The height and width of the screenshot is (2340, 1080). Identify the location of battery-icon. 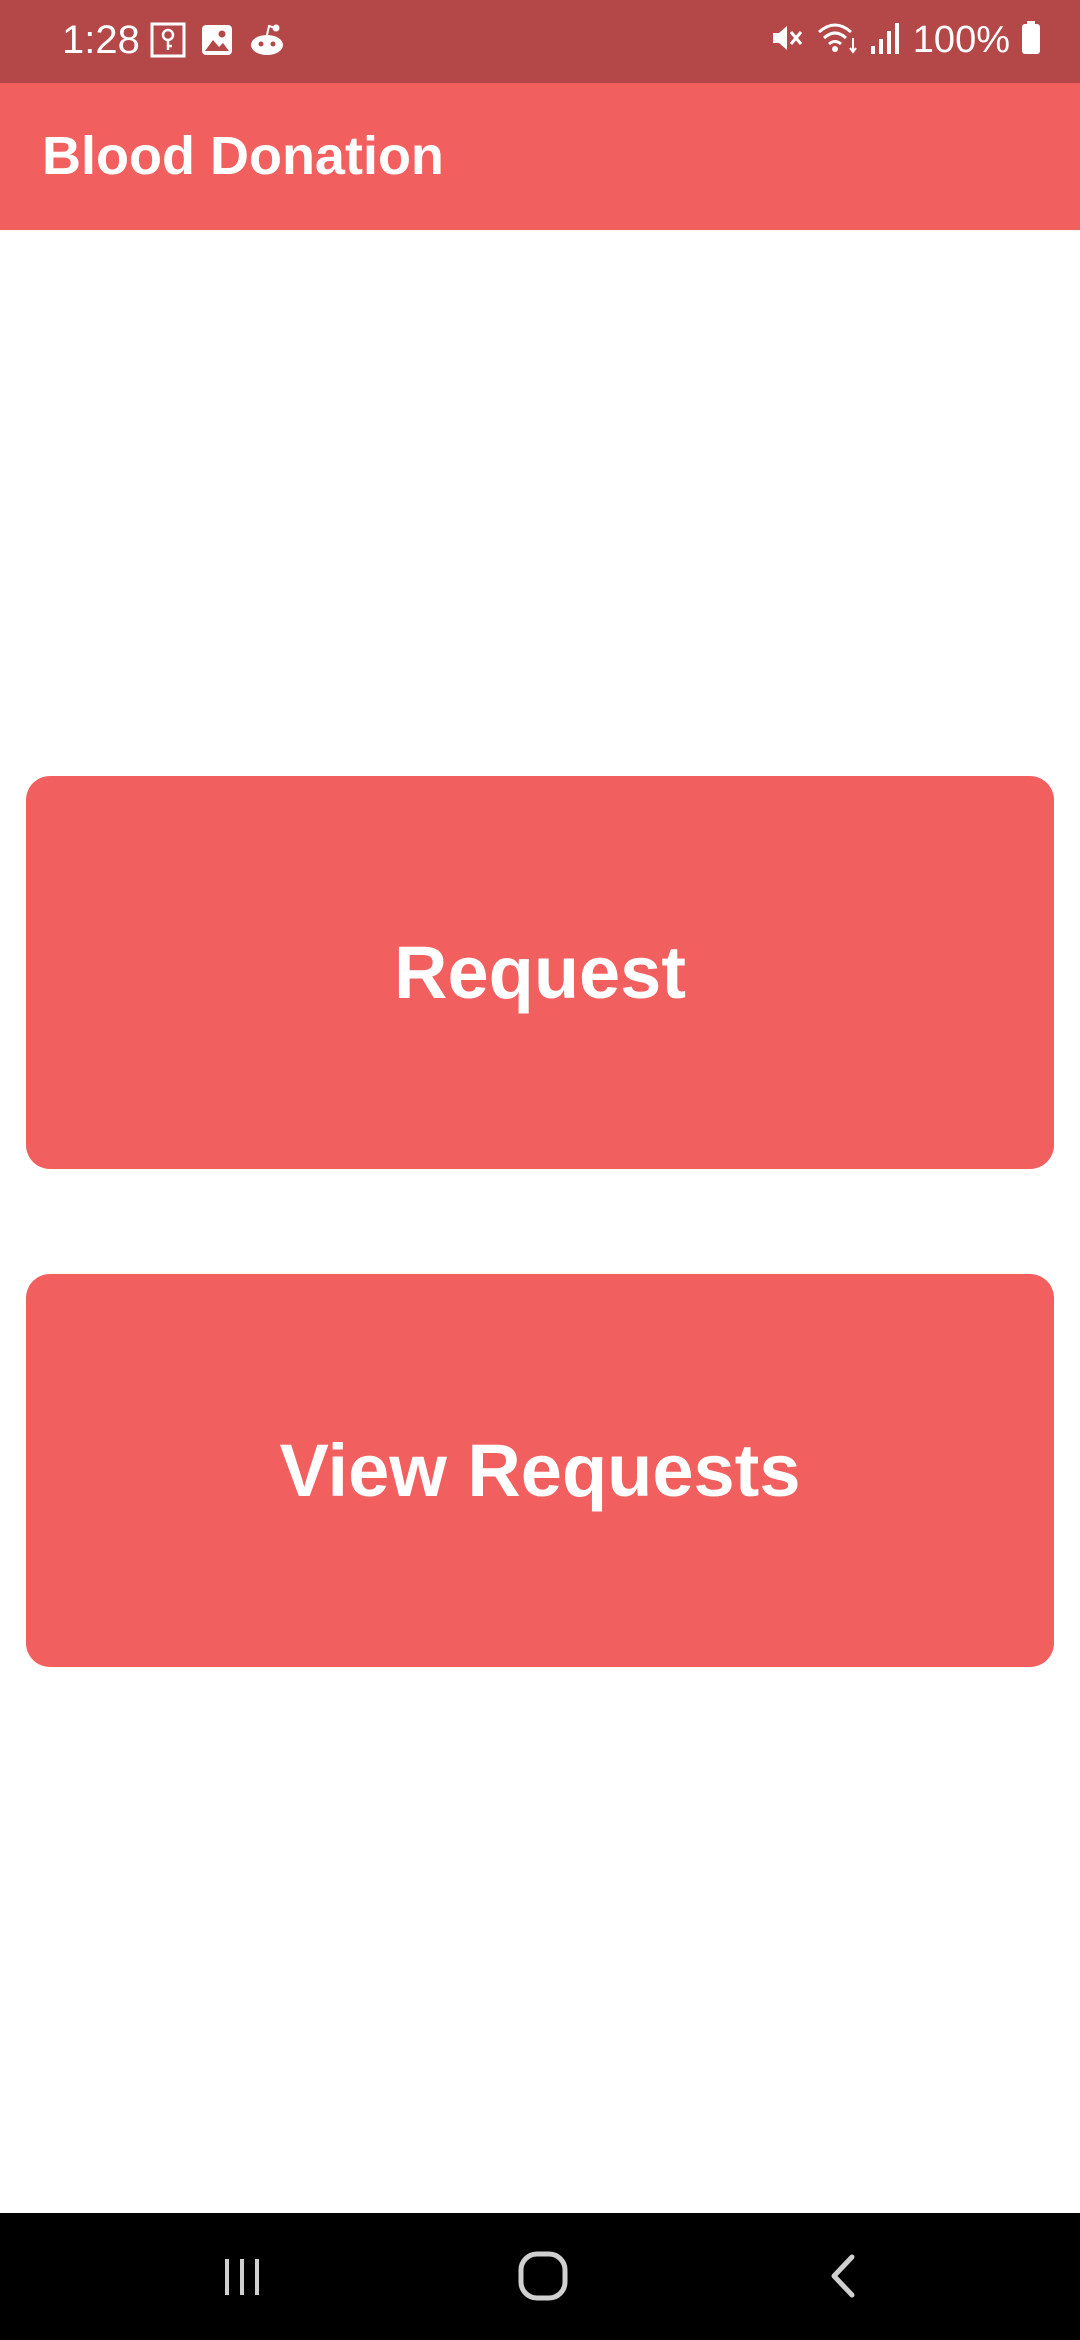
(1031, 40).